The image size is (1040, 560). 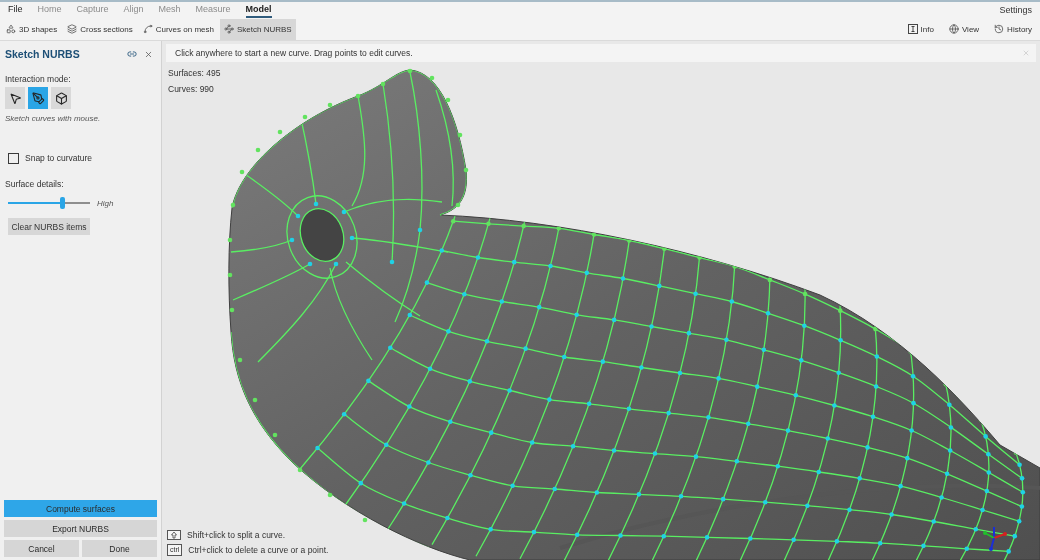 I want to click on shortcut-text: Ctrl+click to delete a curve or a point., so click(x=258, y=550).